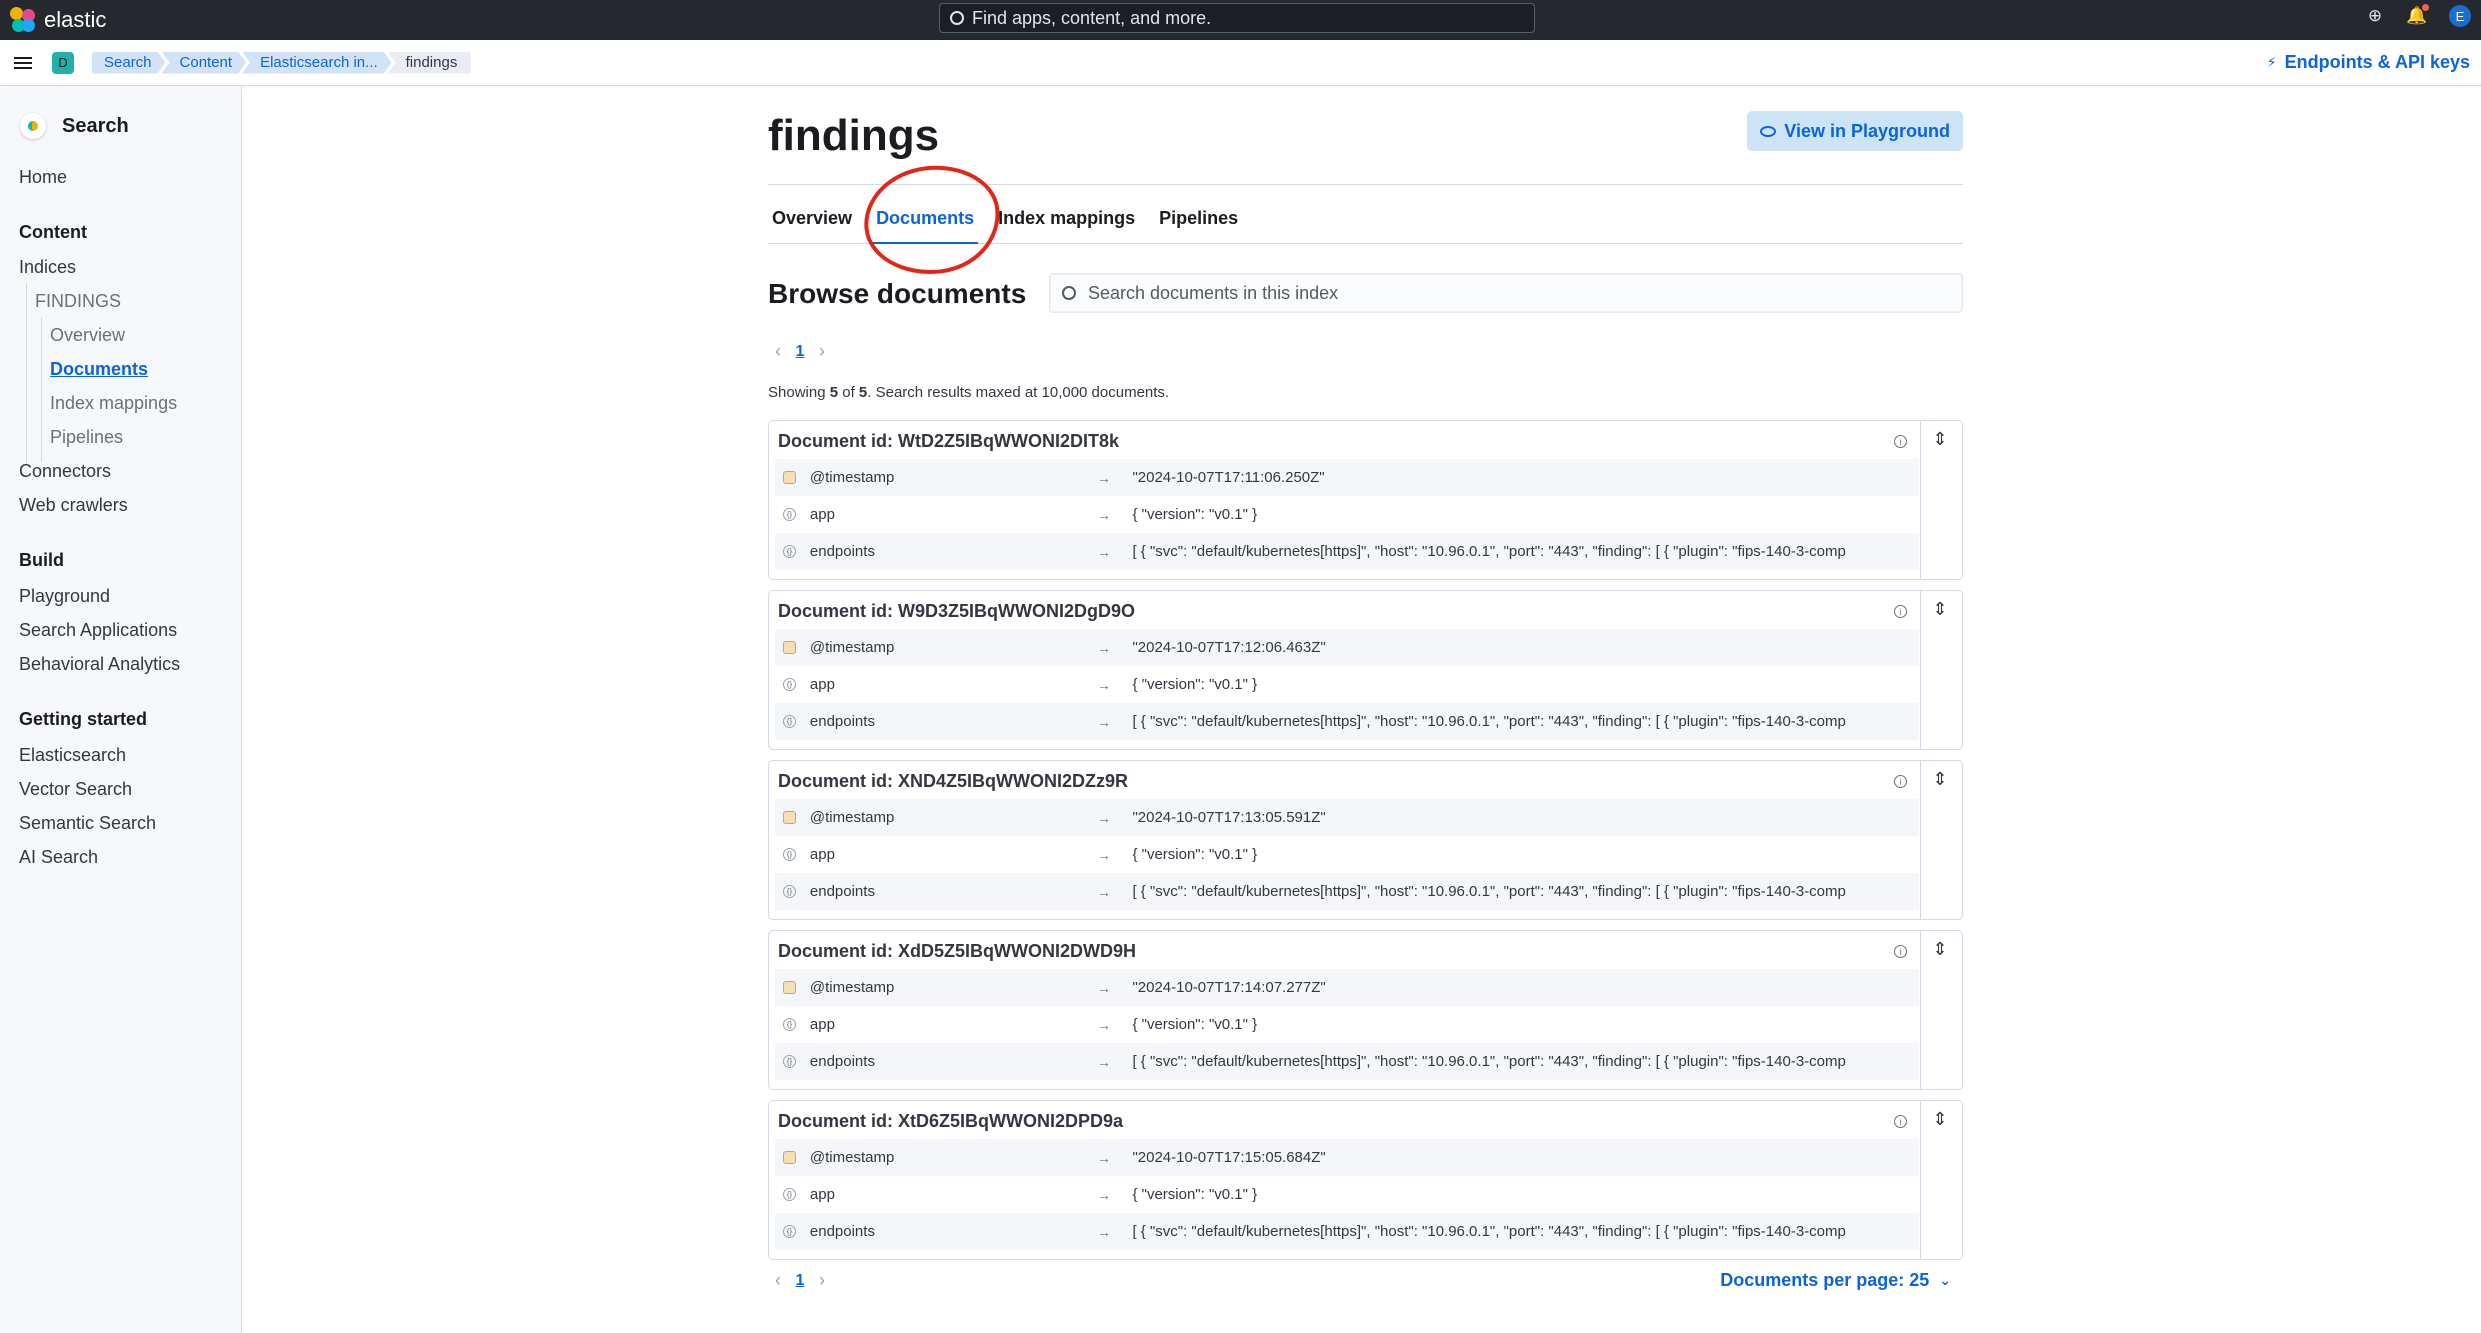 The width and height of the screenshot is (2481, 1333). I want to click on space-avatar: D, so click(63, 62).